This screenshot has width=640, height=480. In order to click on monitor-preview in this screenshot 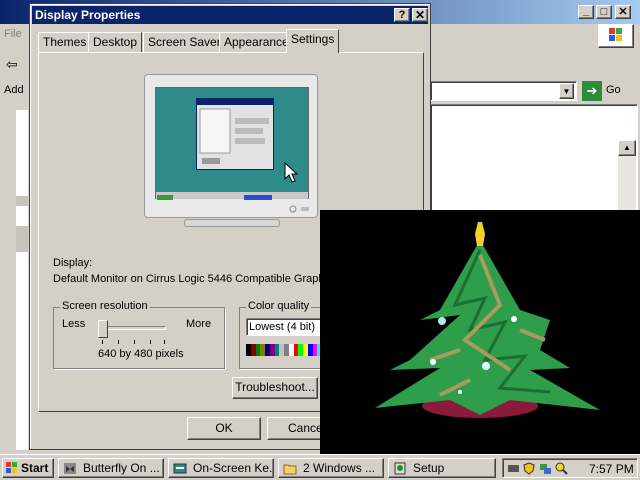, I will do `click(231, 150)`.